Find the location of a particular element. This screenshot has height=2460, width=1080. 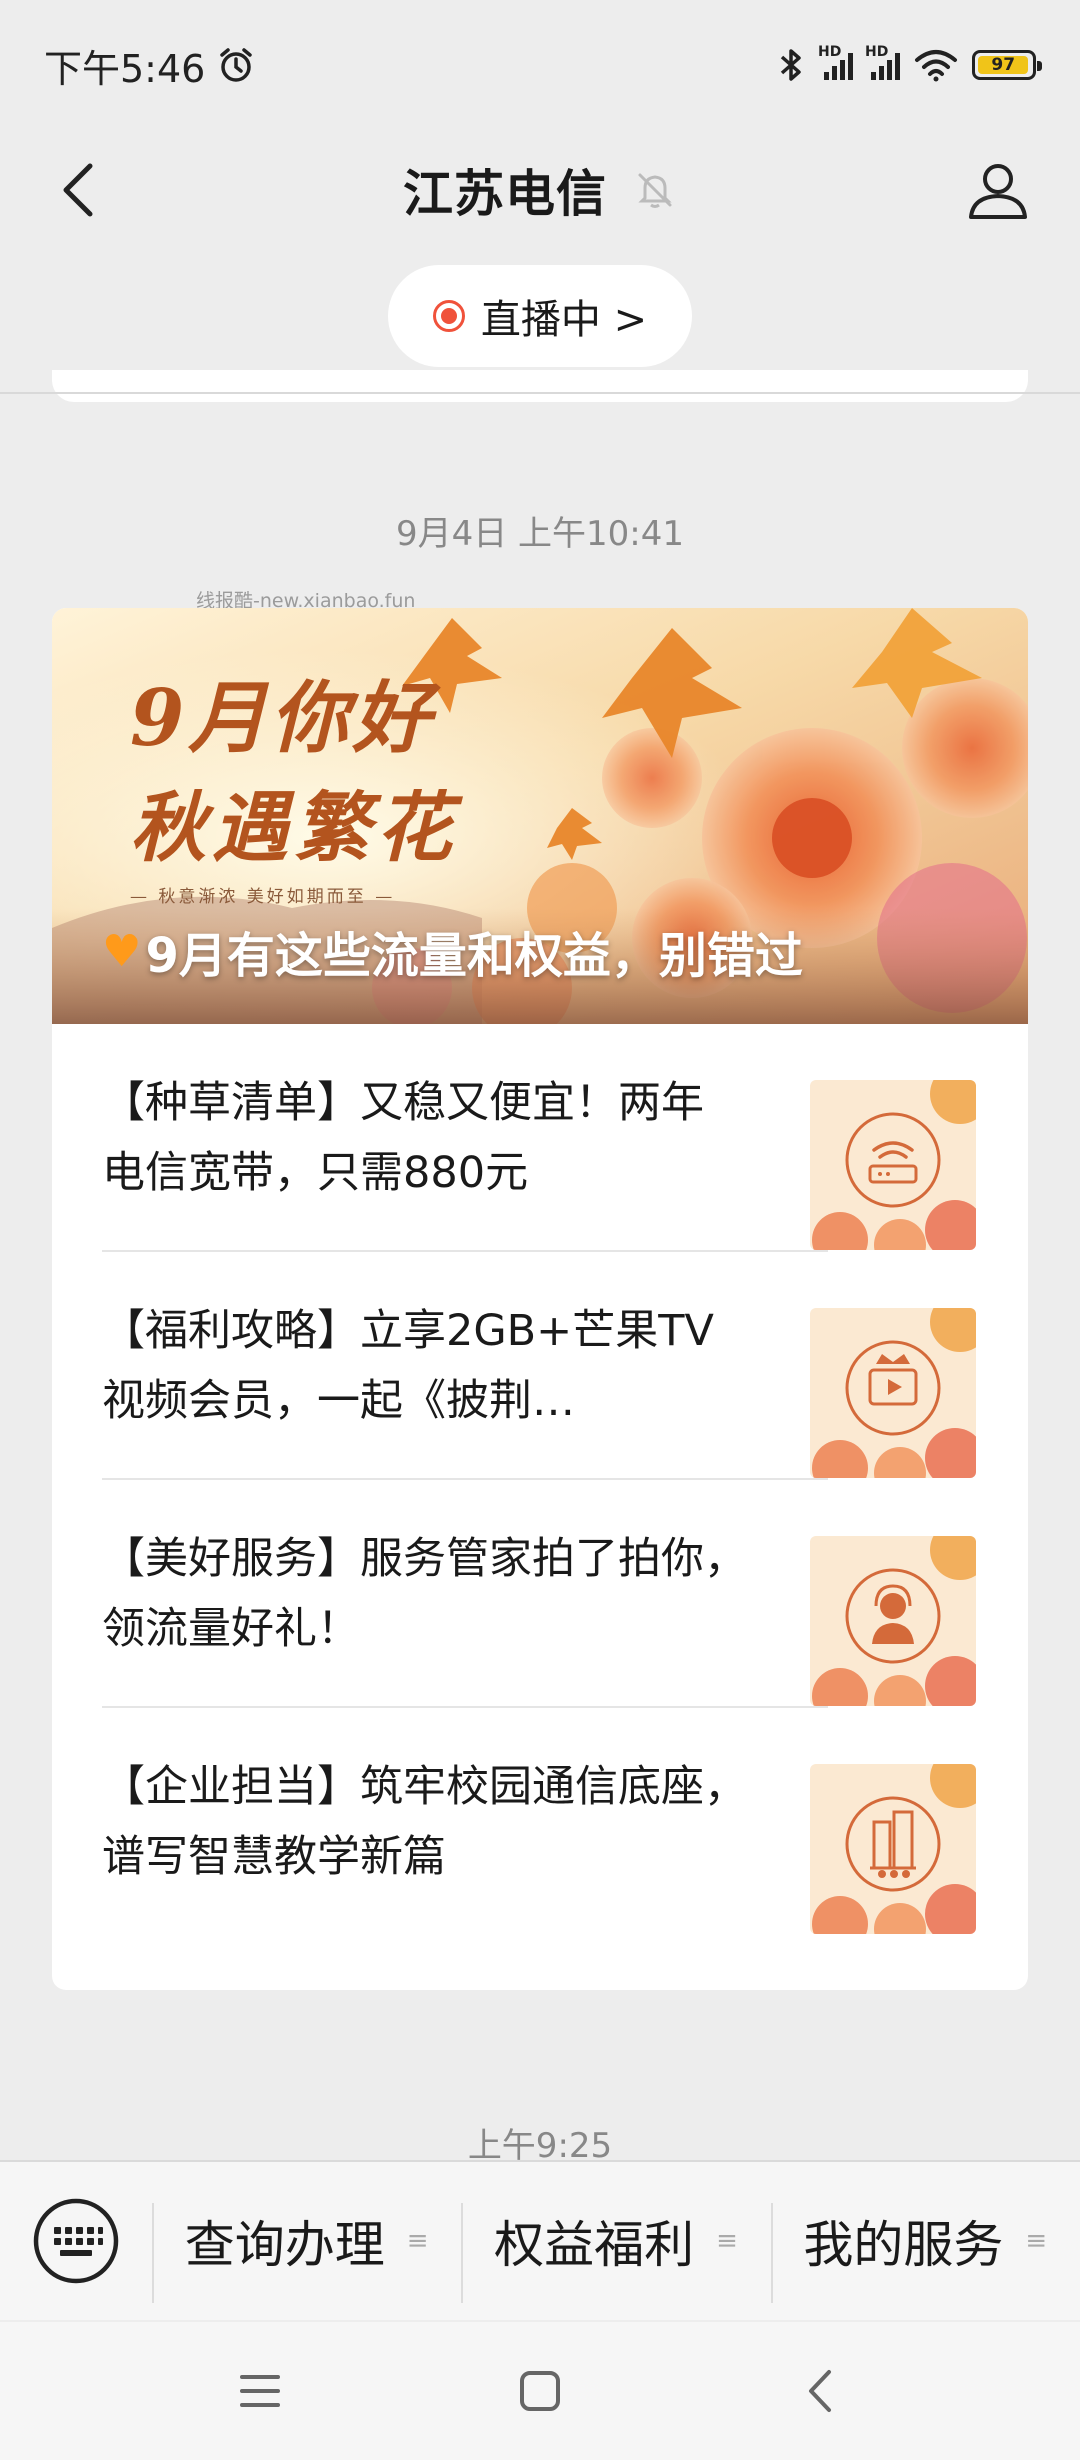

banner-caption: ♥ 9月有这些流量和权益，别错过 is located at coordinates (452, 951).